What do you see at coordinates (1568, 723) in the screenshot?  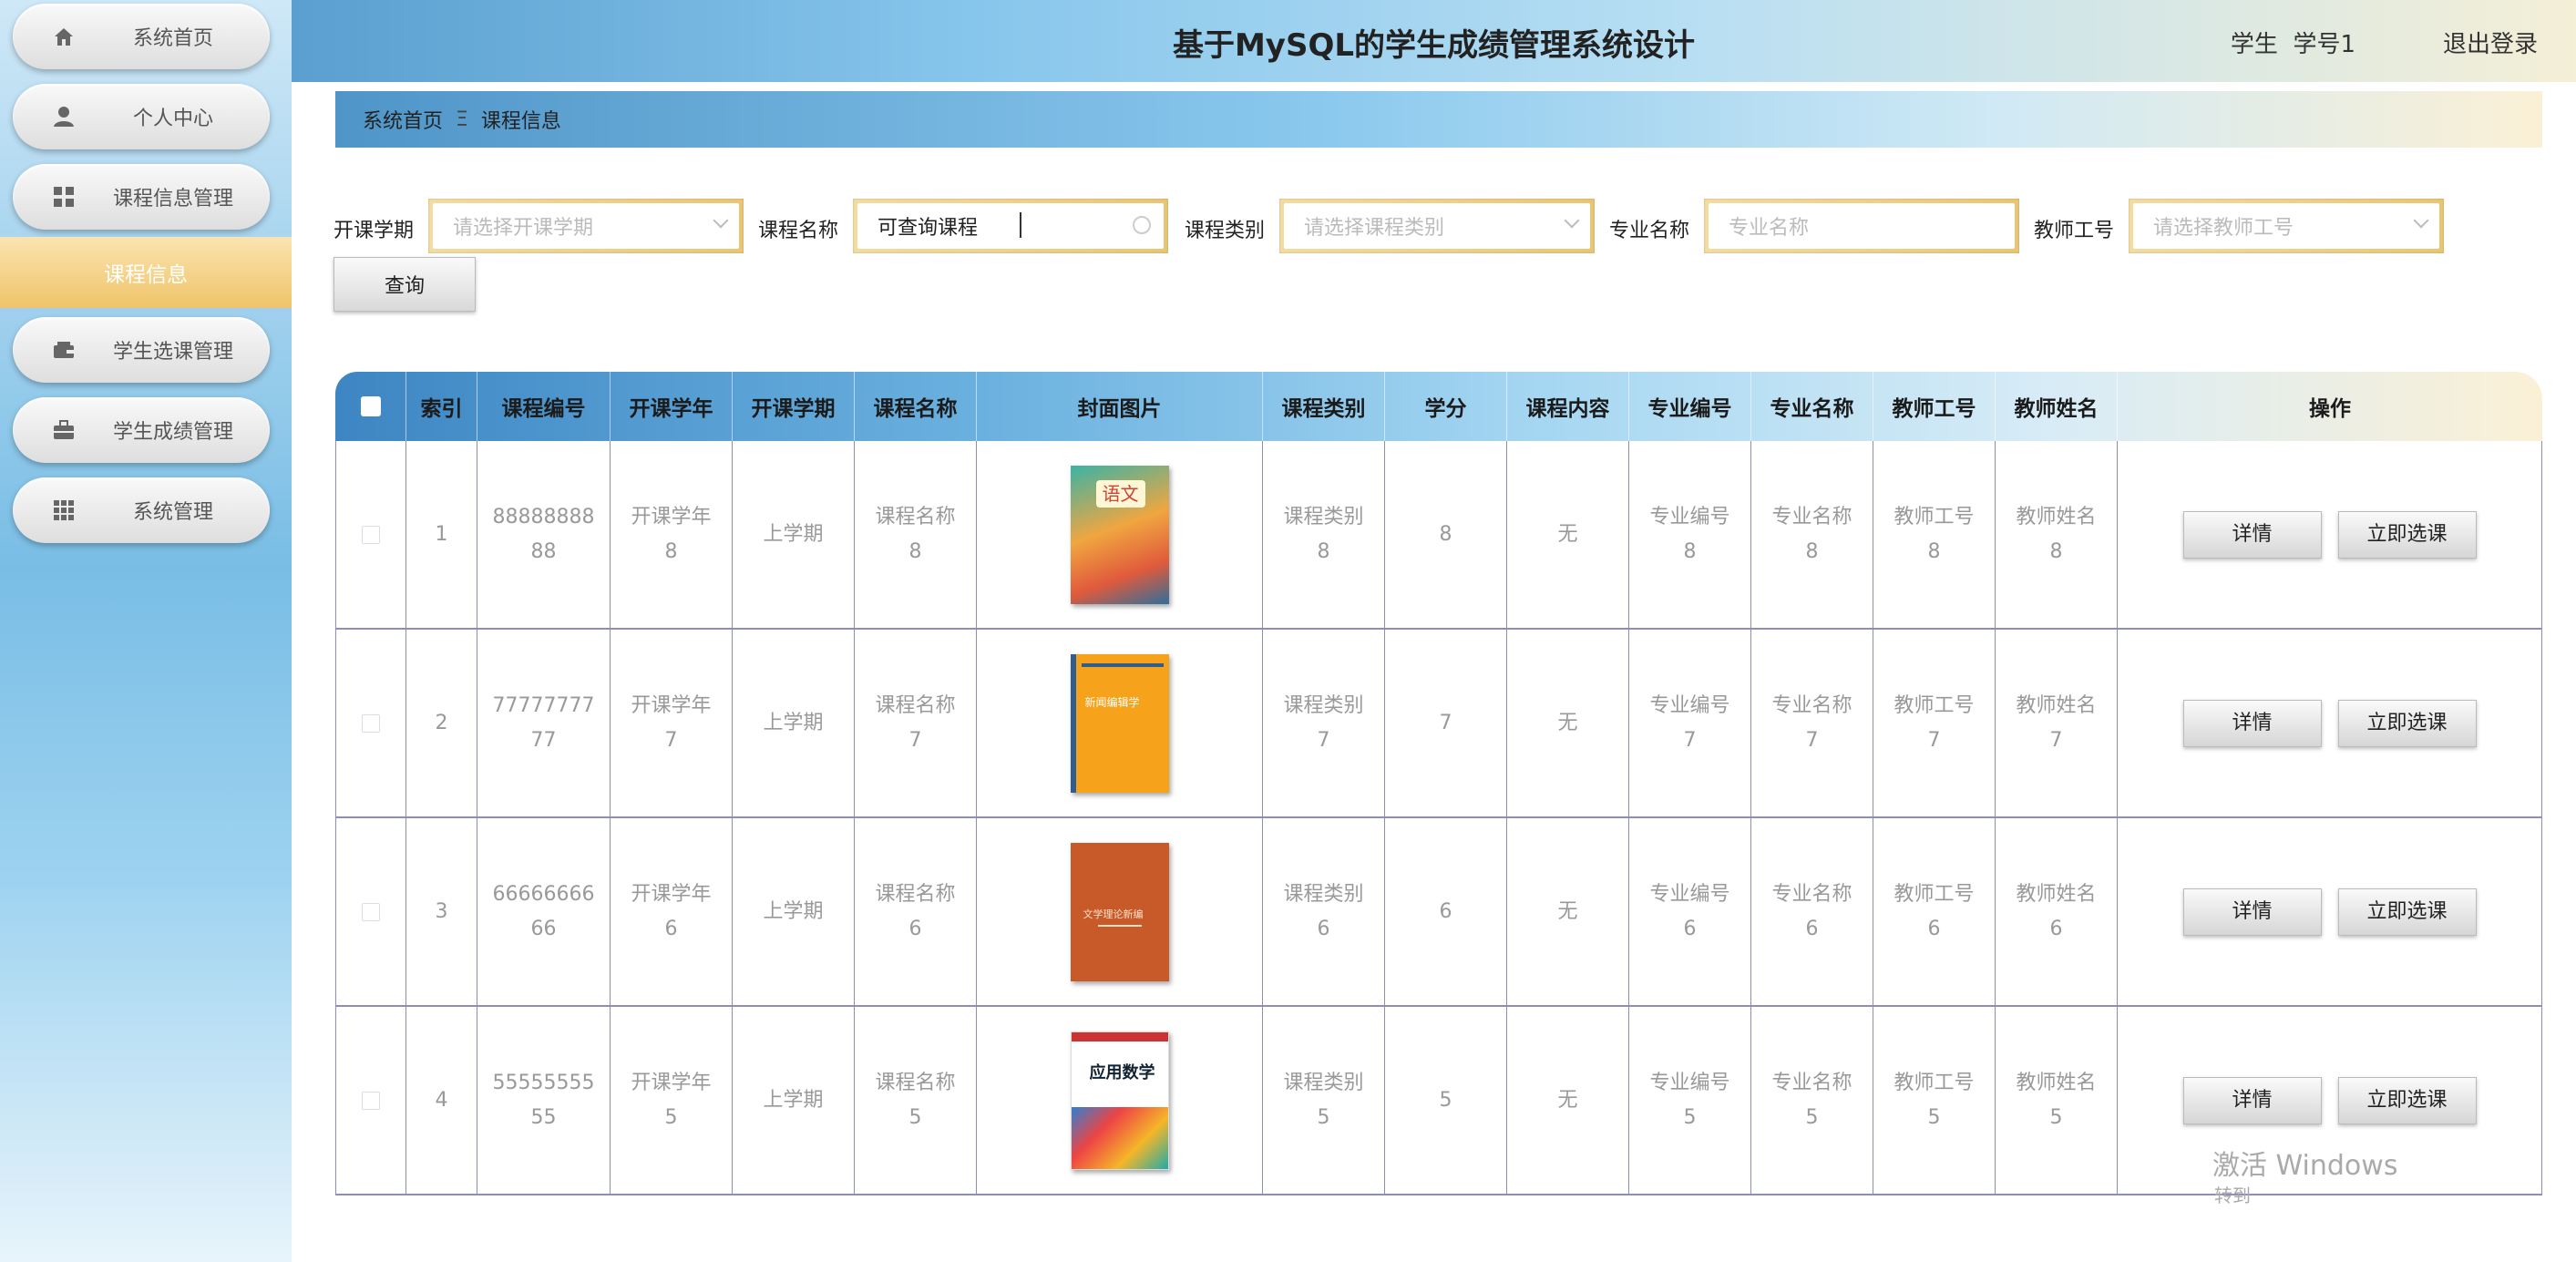 I see `table-cell: 无` at bounding box center [1568, 723].